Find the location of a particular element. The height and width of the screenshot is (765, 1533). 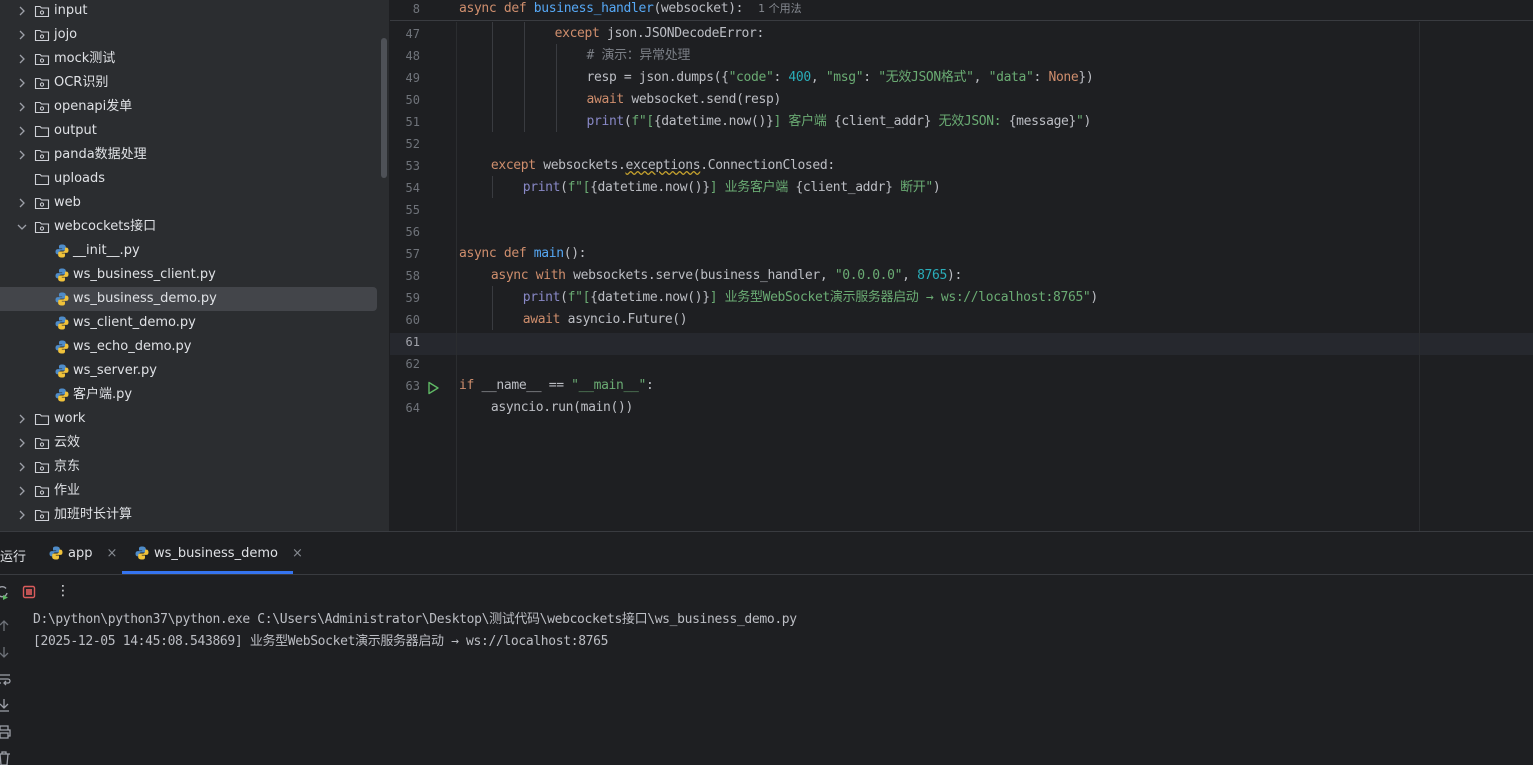

line-number: 56 is located at coordinates (412, 232).